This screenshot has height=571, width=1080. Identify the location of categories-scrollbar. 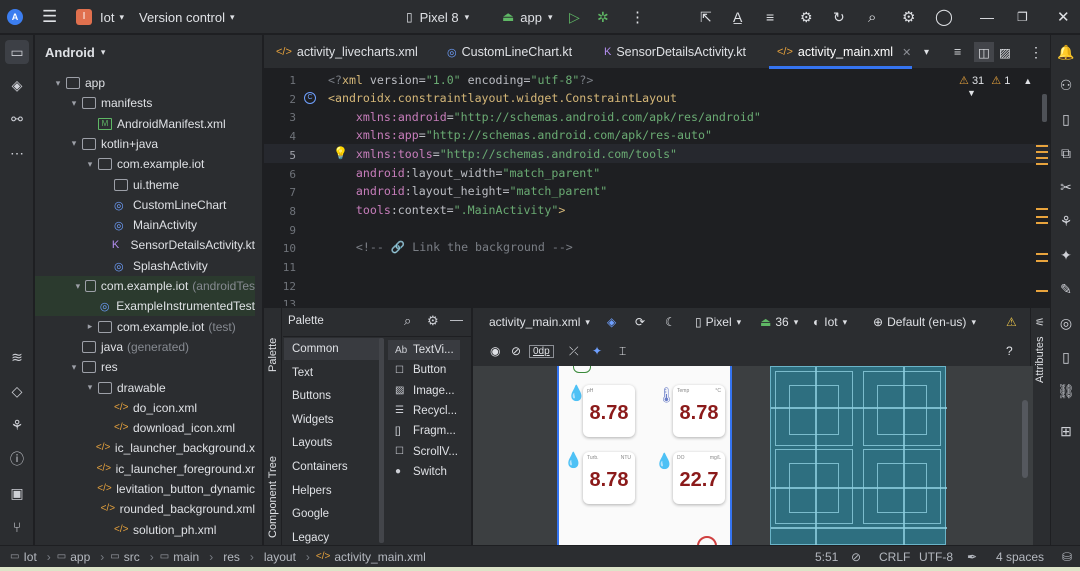
(381, 440).